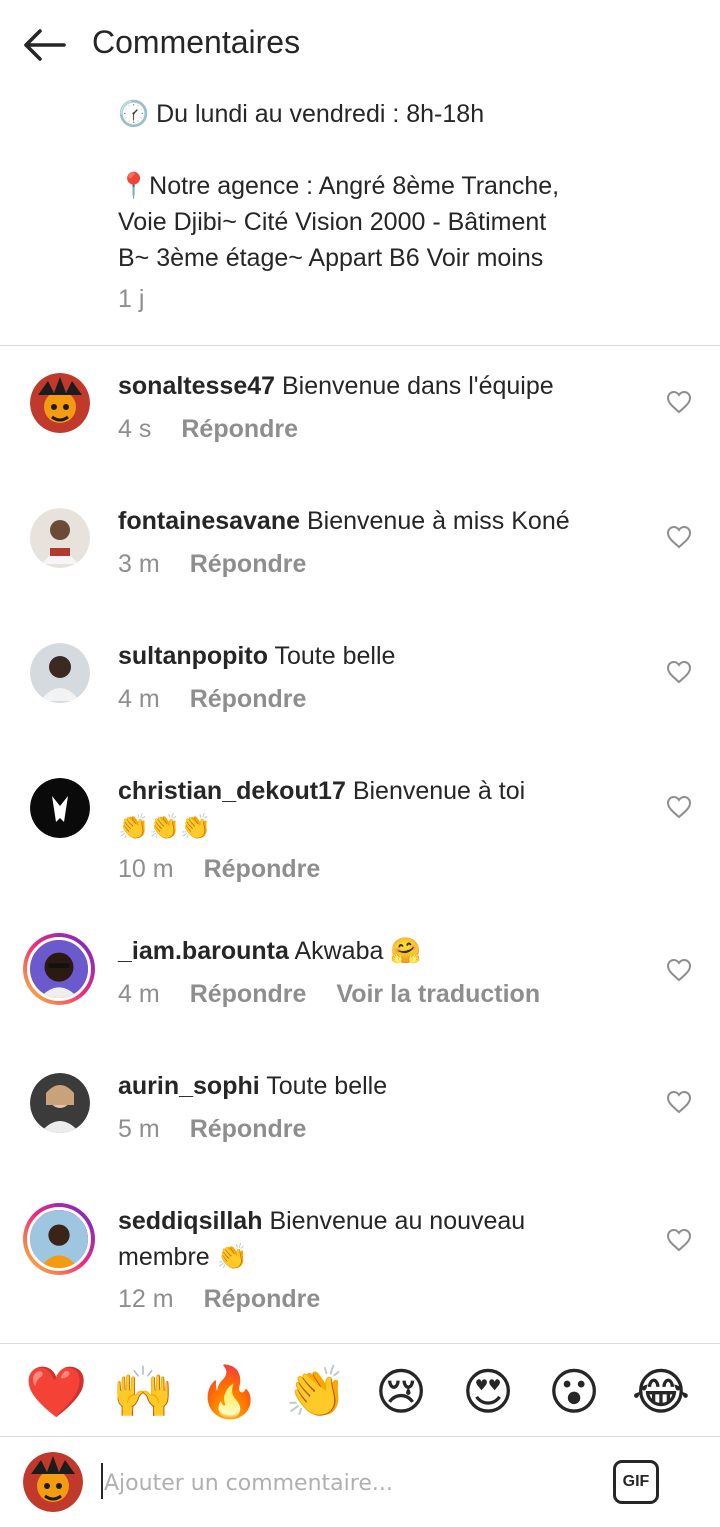 The height and width of the screenshot is (1527, 720). I want to click on caption-address-3: B~ 3ème étage~ Appart B6, so click(269, 258).